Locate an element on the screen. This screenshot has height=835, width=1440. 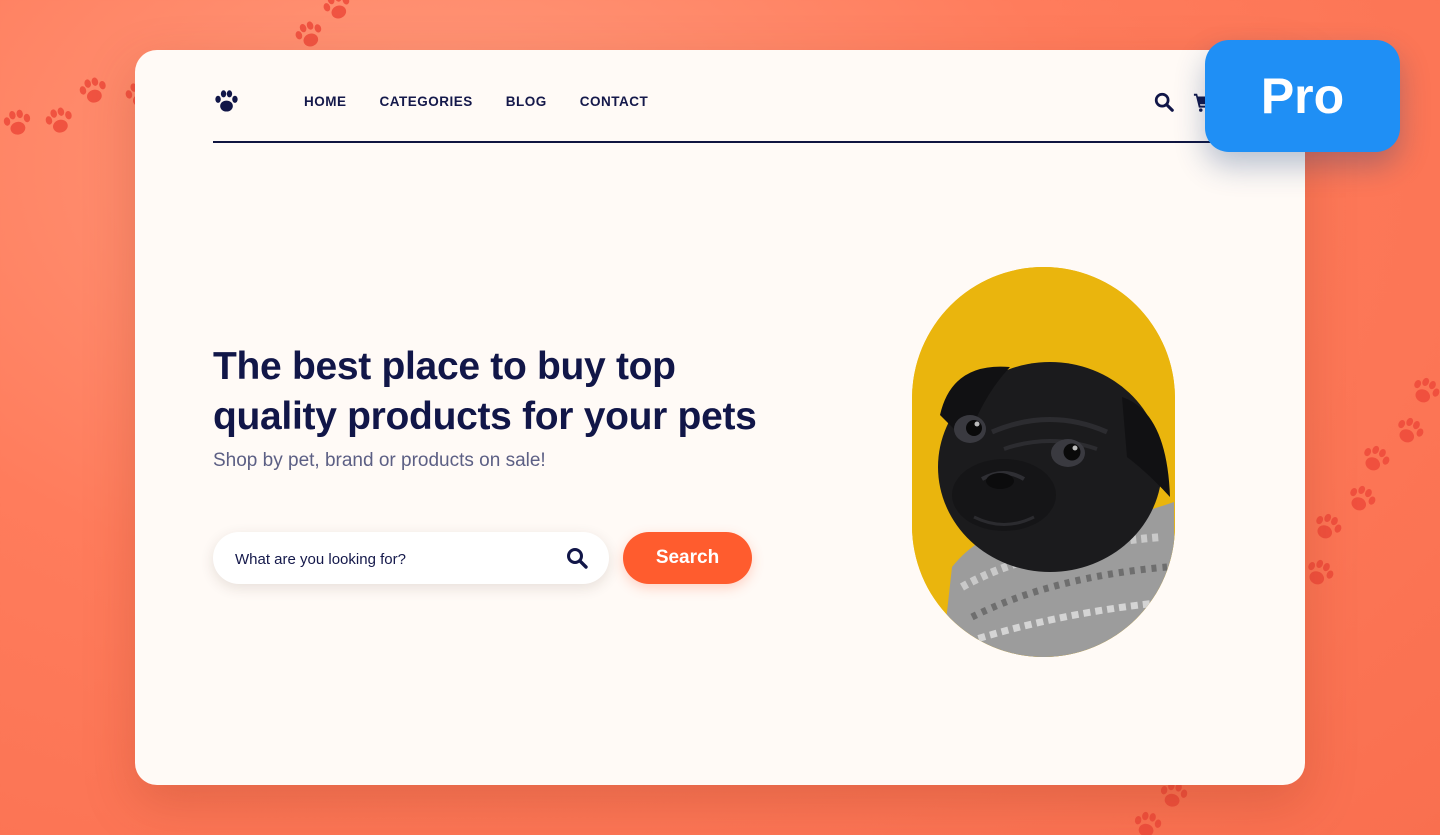
nav-link-categories: CATEGORIES is located at coordinates (426, 101).